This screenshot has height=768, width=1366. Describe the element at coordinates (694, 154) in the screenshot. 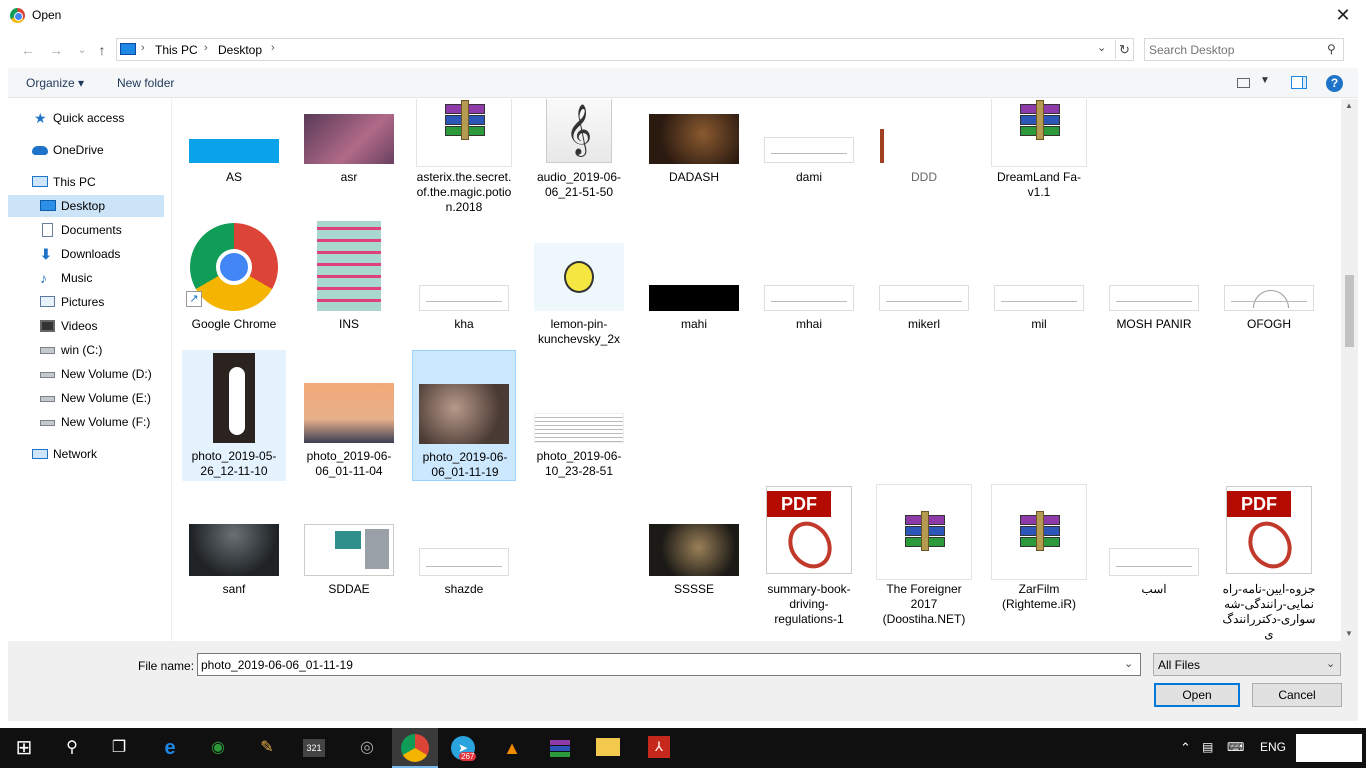

I see `file-item: DADASH` at that location.